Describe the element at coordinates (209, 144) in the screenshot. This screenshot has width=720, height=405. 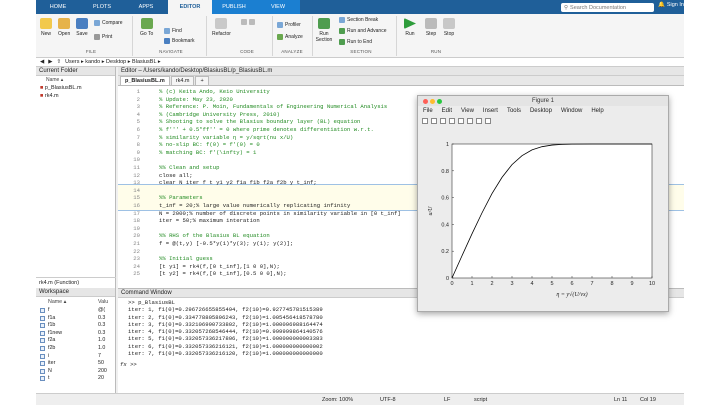
I see `code-line: % no-slip BC: f(0) = f'(0) = 0` at that location.